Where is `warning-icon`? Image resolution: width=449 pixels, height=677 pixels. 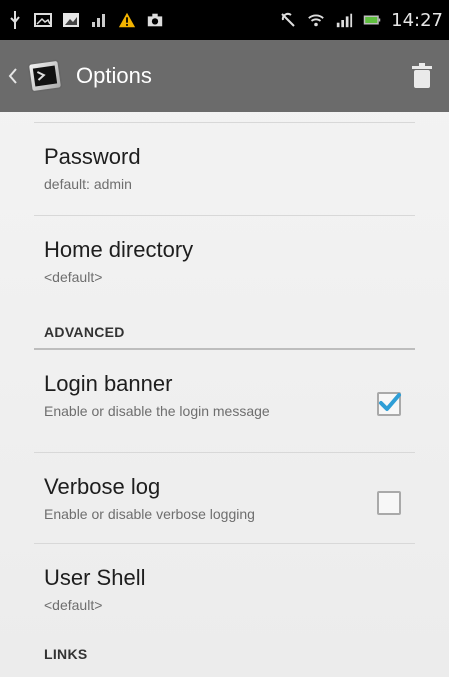
warning-icon is located at coordinates (127, 20).